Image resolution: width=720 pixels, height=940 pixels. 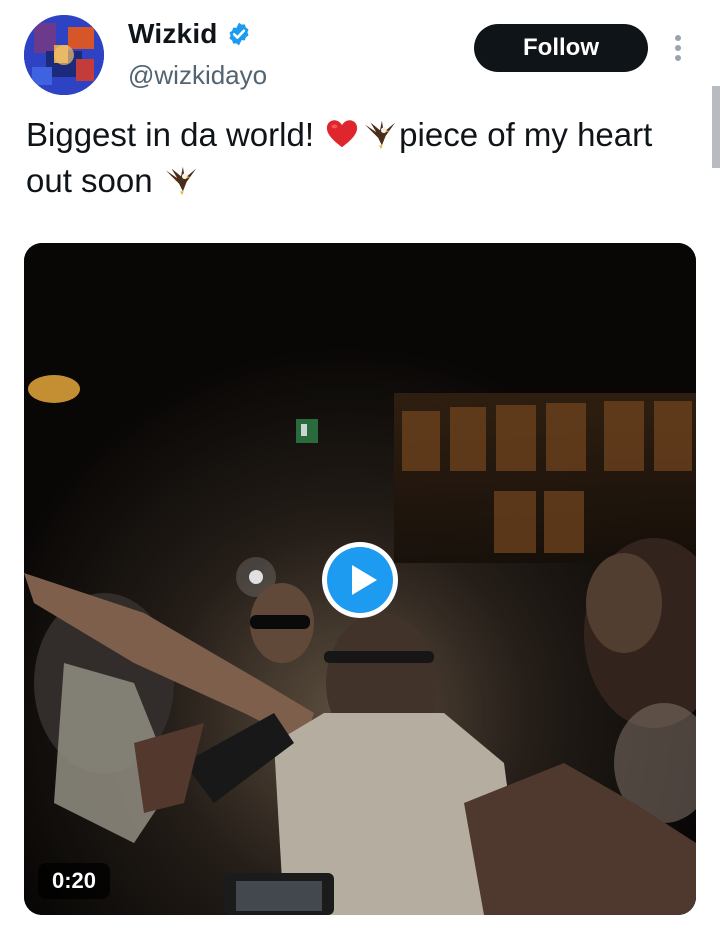 What do you see at coordinates (173, 34) in the screenshot?
I see `display-name: Wizkid` at bounding box center [173, 34].